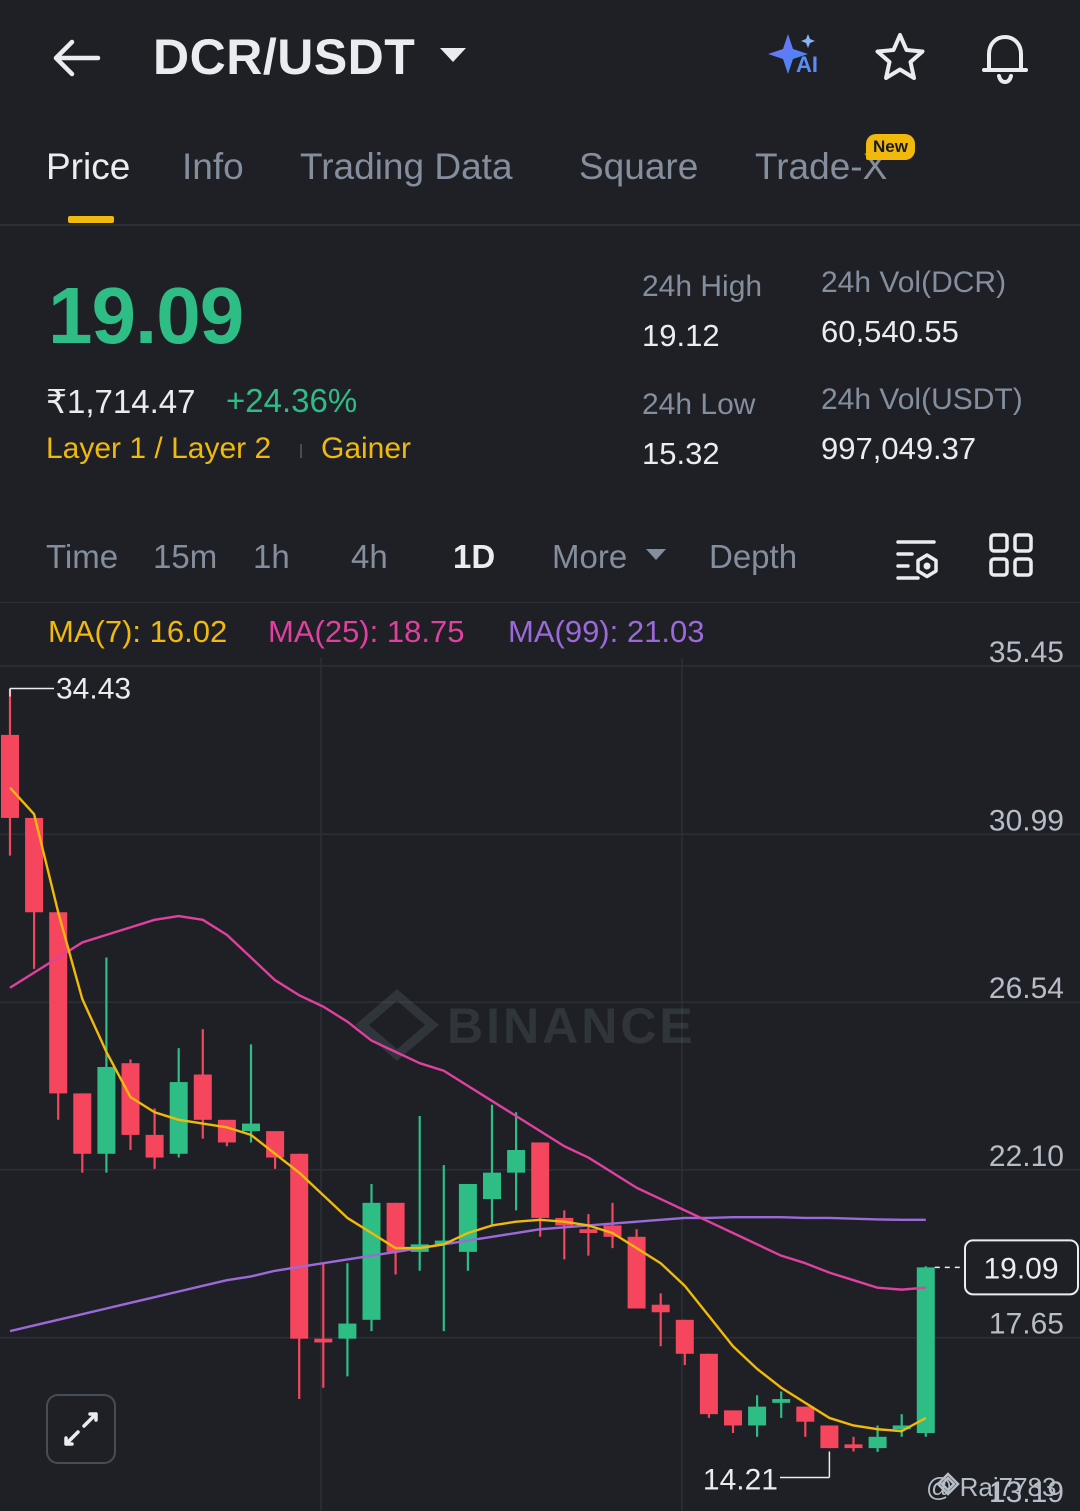  What do you see at coordinates (914, 282) in the screenshot?
I see `vol-base-label: 24h Vol(DCR)` at bounding box center [914, 282].